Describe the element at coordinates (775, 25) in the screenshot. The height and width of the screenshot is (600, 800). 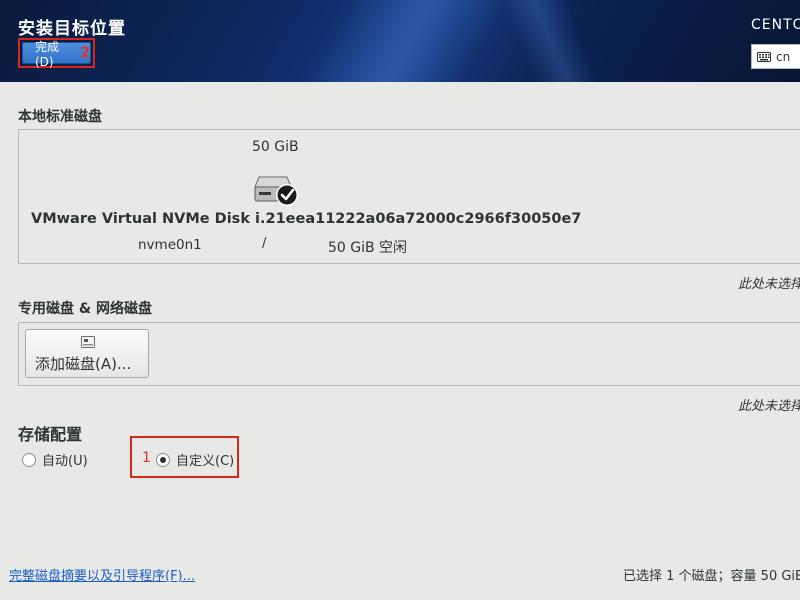
I see `product-name: CENTO` at that location.